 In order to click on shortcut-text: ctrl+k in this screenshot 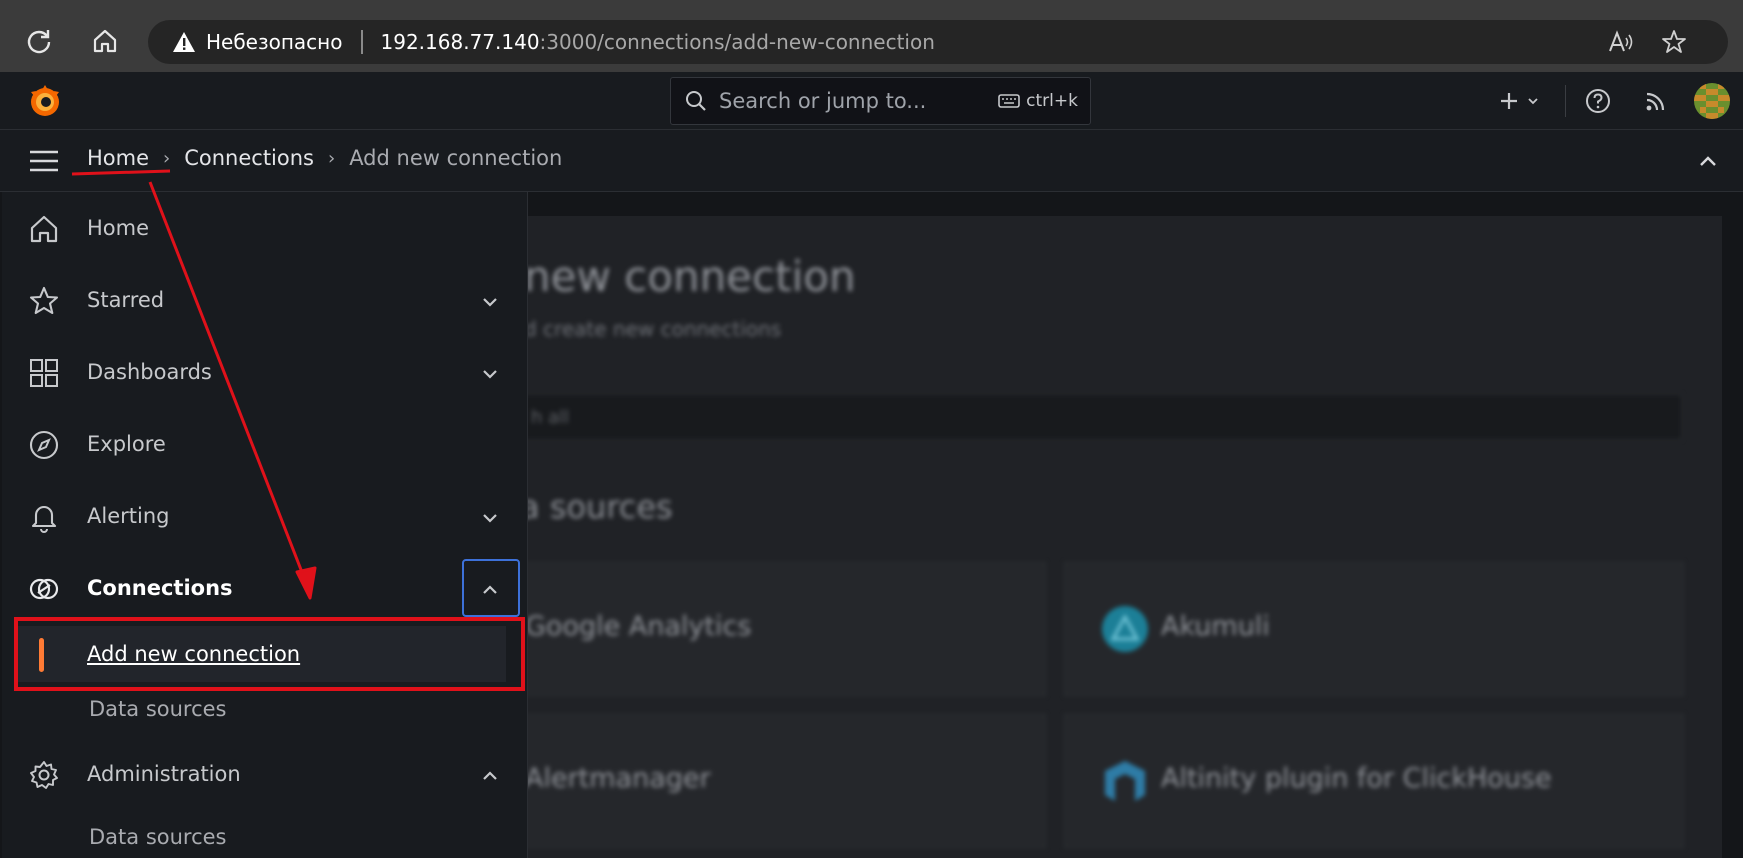, I will do `click(1052, 101)`.